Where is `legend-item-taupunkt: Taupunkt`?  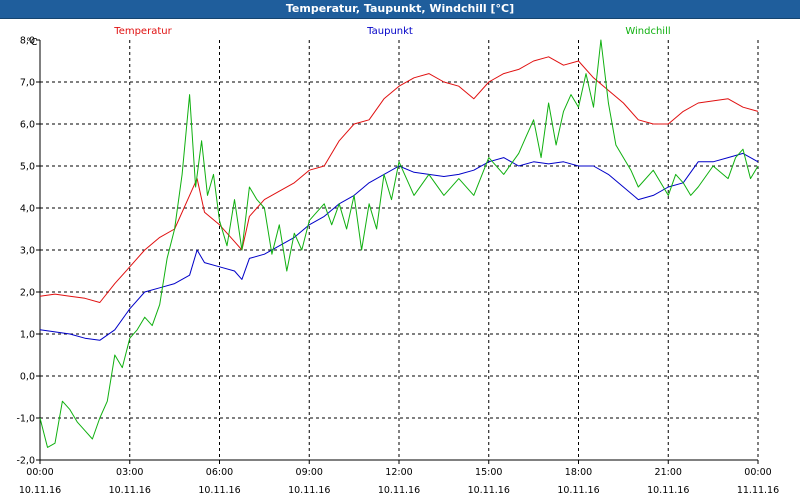
legend-item-taupunkt: Taupunkt is located at coordinates (389, 31).